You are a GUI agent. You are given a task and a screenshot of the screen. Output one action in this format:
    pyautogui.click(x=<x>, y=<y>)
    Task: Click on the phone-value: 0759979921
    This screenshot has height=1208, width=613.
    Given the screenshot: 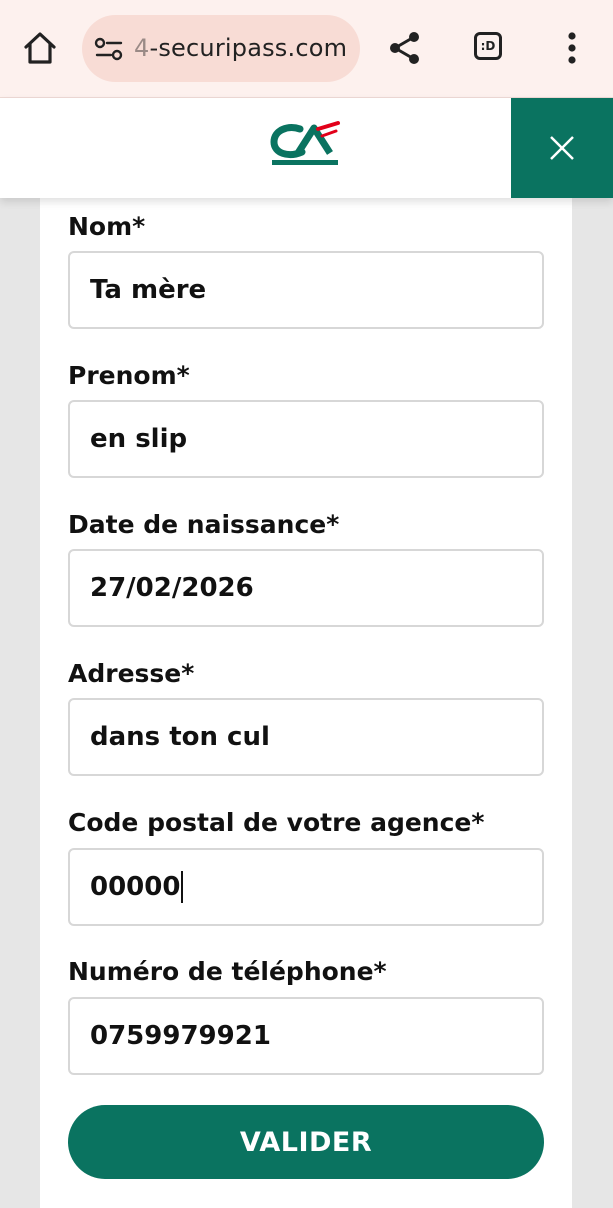 What is the action you would take?
    pyautogui.click(x=180, y=1036)
    